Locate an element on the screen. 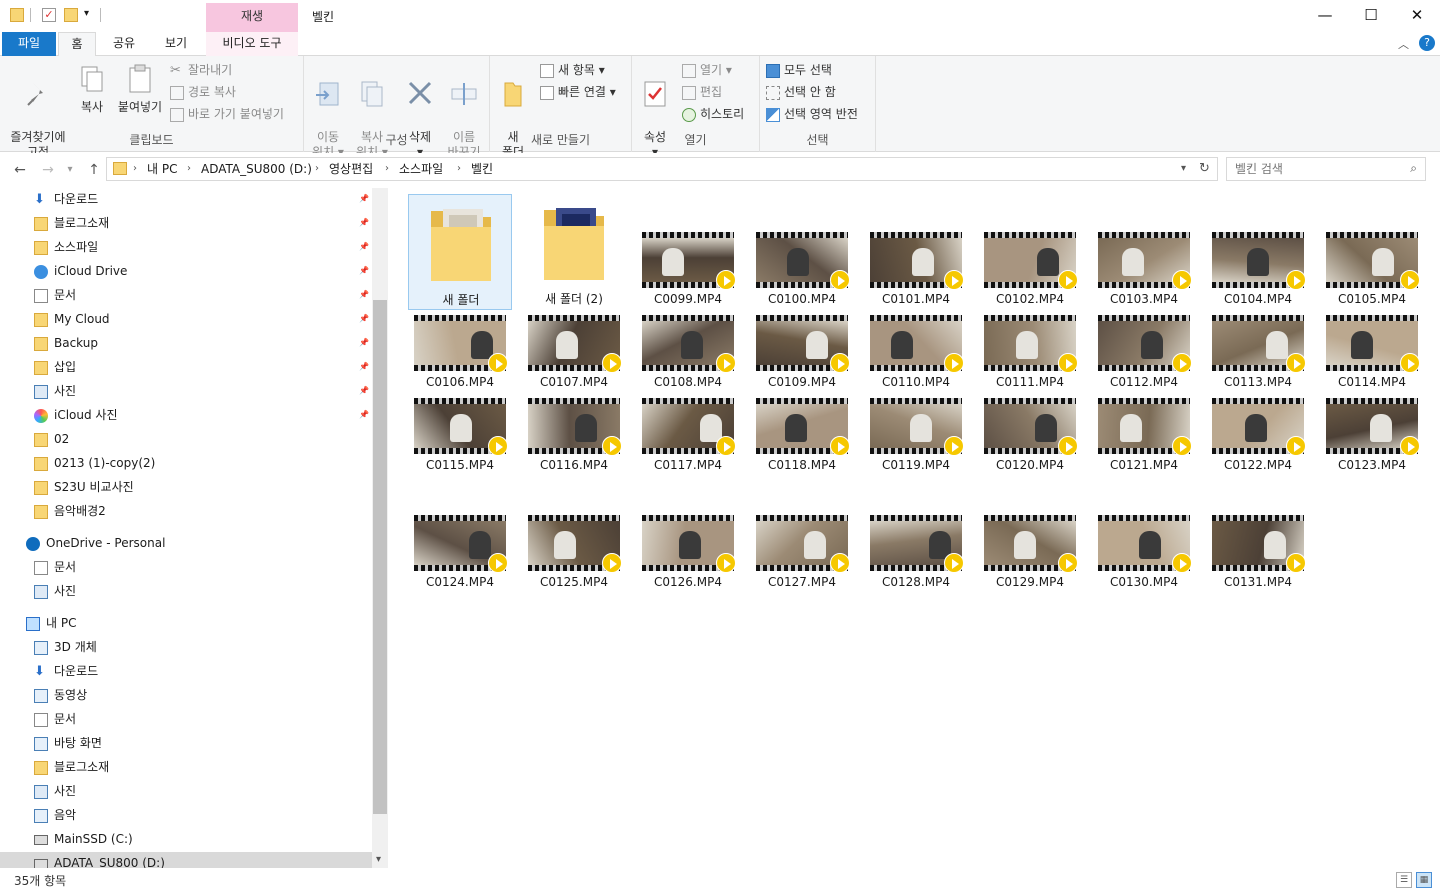 This screenshot has height=892, width=1440. search-box: ⌕ is located at coordinates (1326, 169).